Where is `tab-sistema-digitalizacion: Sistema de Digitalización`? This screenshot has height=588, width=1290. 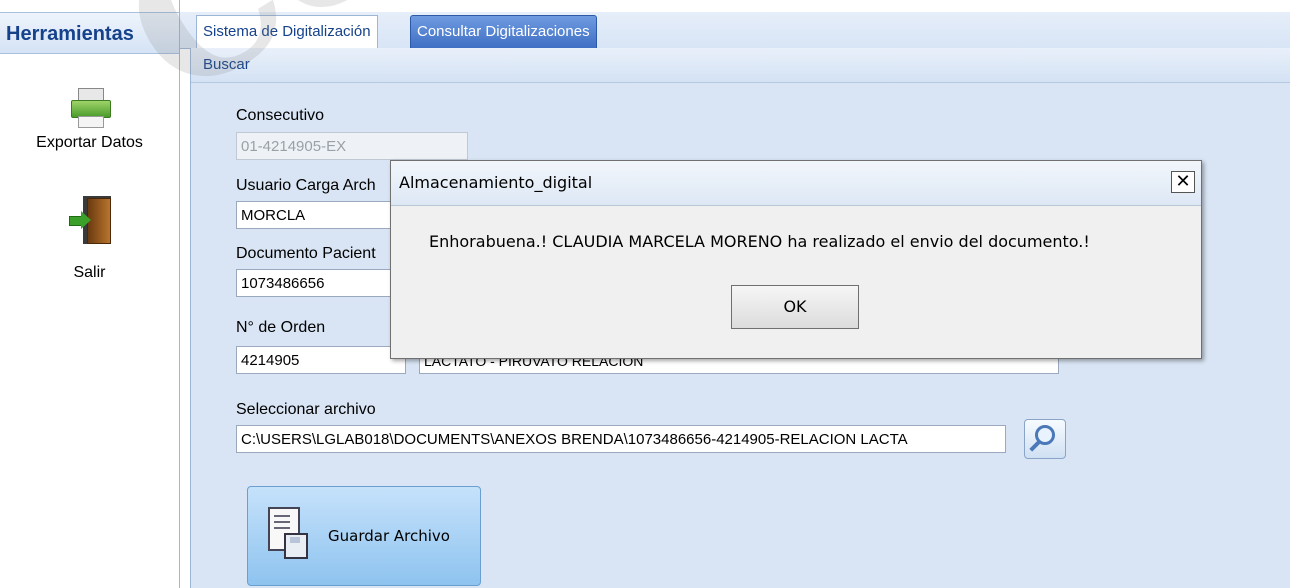
tab-sistema-digitalizacion: Sistema de Digitalización is located at coordinates (287, 31).